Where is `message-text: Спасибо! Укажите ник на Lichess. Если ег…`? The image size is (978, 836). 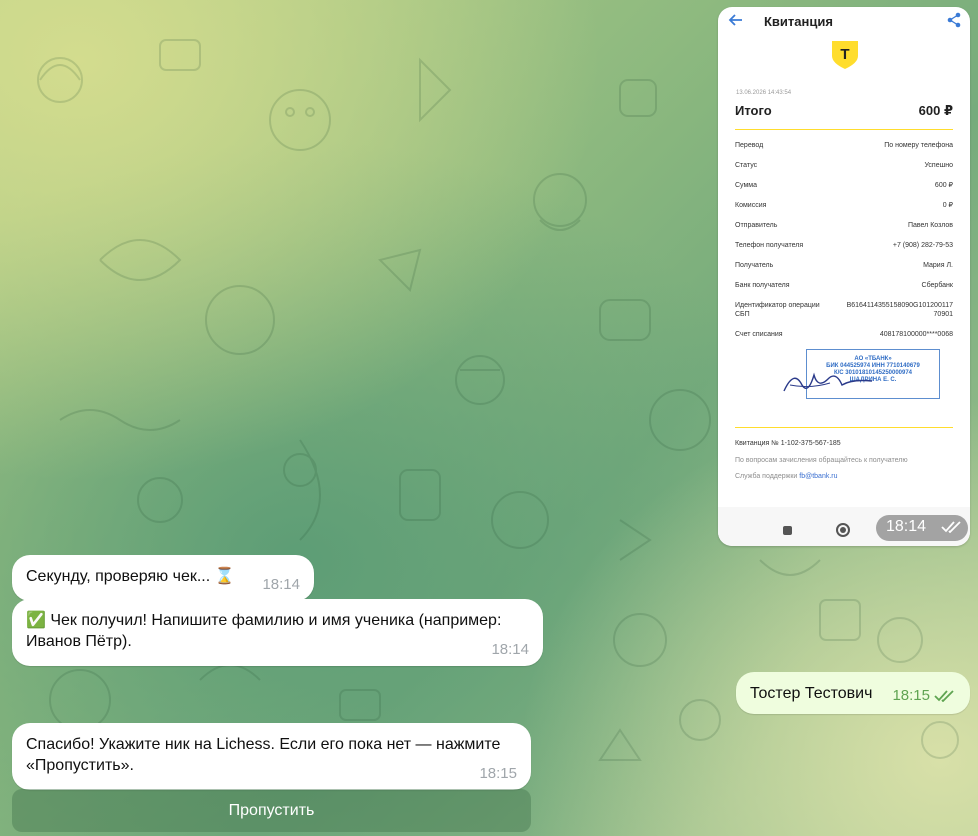 message-text: Спасибо! Укажите ник на Lichess. Если ег… is located at coordinates (263, 755).